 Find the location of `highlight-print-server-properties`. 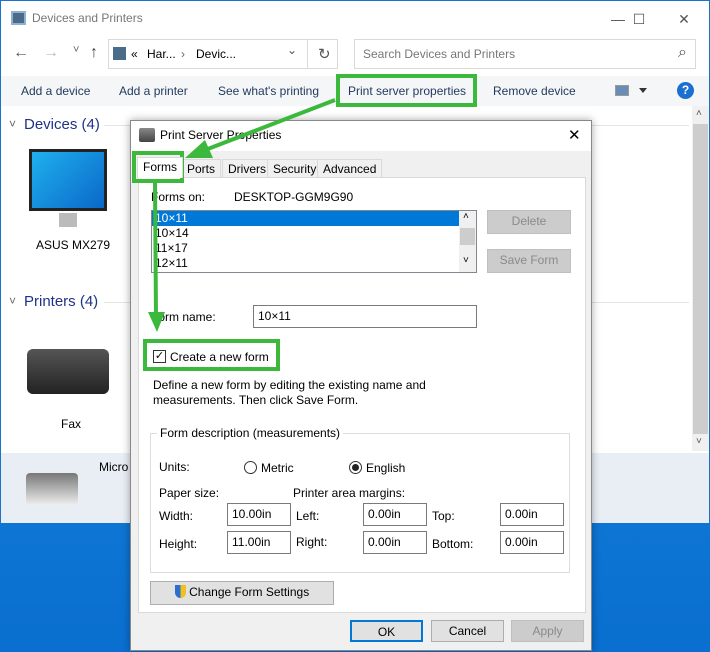

highlight-print-server-properties is located at coordinates (406, 90).